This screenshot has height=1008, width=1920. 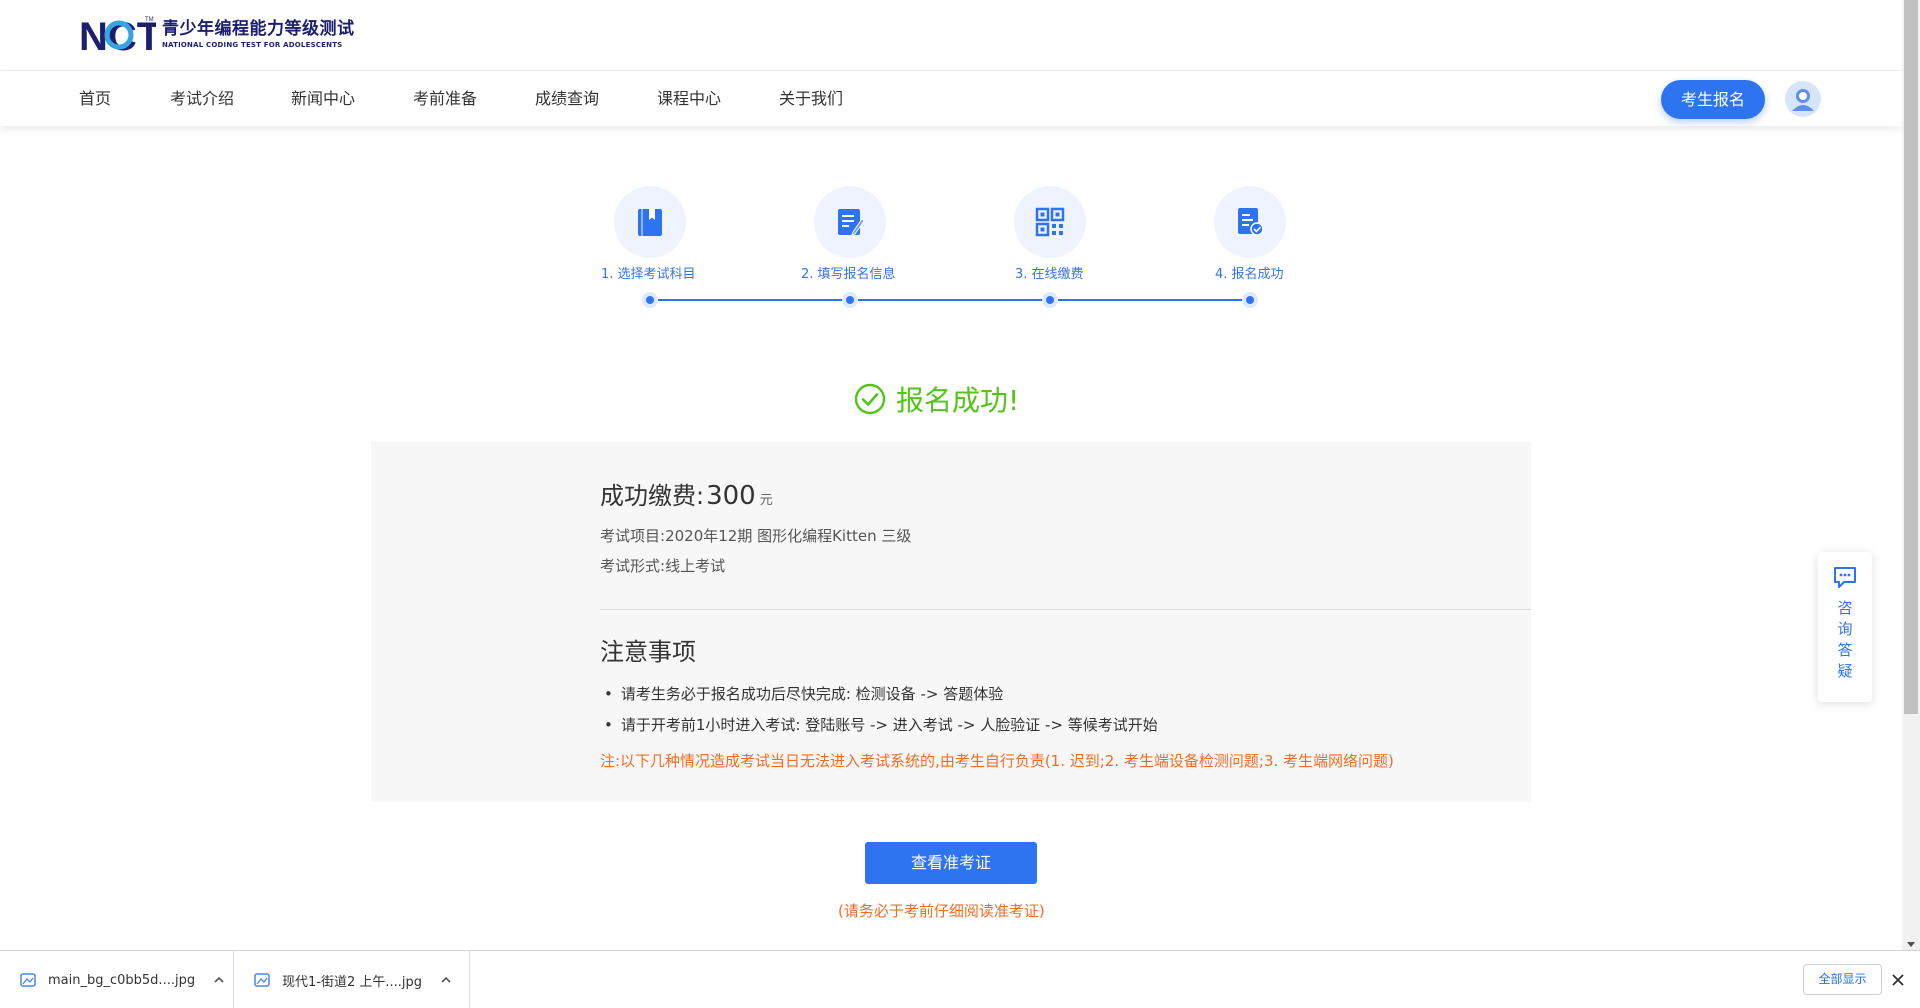 I want to click on download-item: 现代1-街道2 上午....jpg, so click(x=352, y=979).